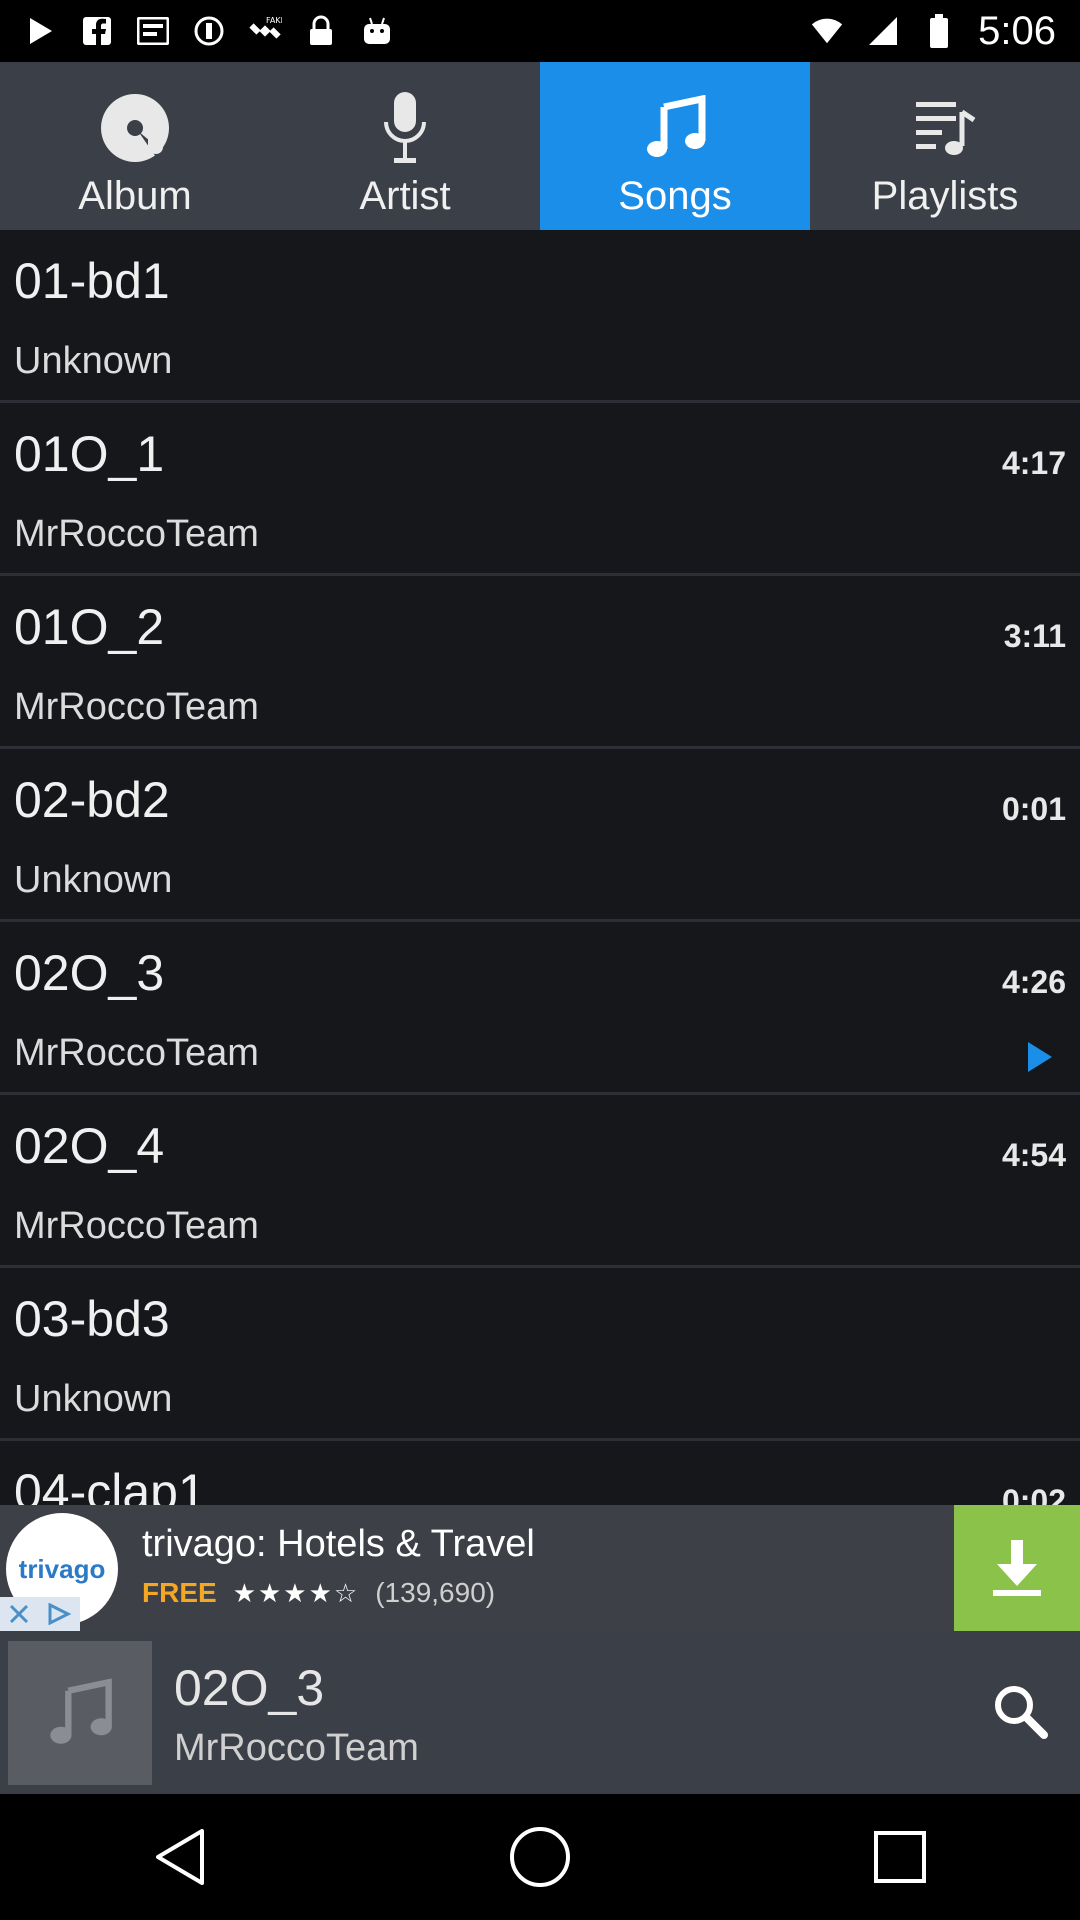 The image size is (1080, 1920). I want to click on notification-icon, so click(153, 31).